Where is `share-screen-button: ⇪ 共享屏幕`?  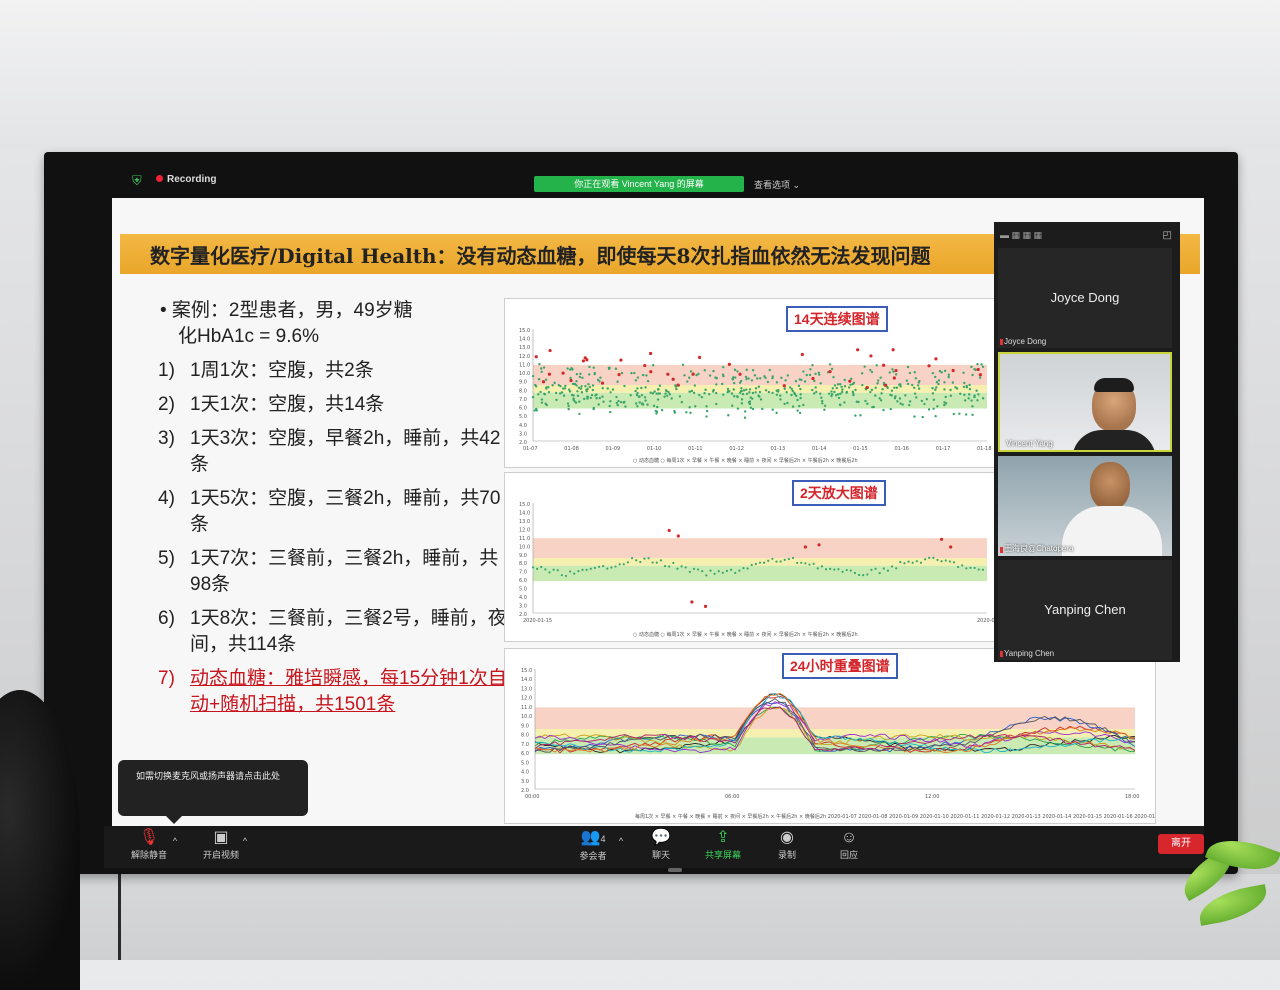 share-screen-button: ⇪ 共享屏幕 is located at coordinates (723, 844).